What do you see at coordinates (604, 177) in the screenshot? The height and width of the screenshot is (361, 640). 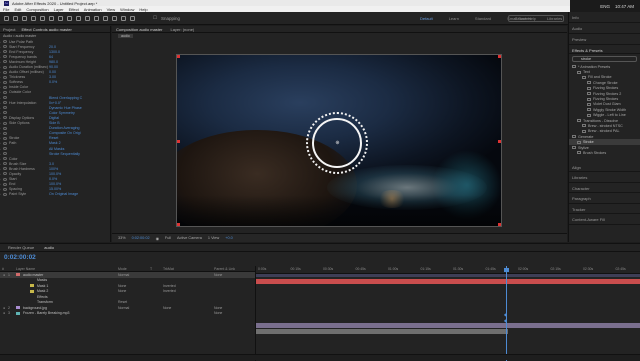 I see `panel-header: Libraries` at bounding box center [604, 177].